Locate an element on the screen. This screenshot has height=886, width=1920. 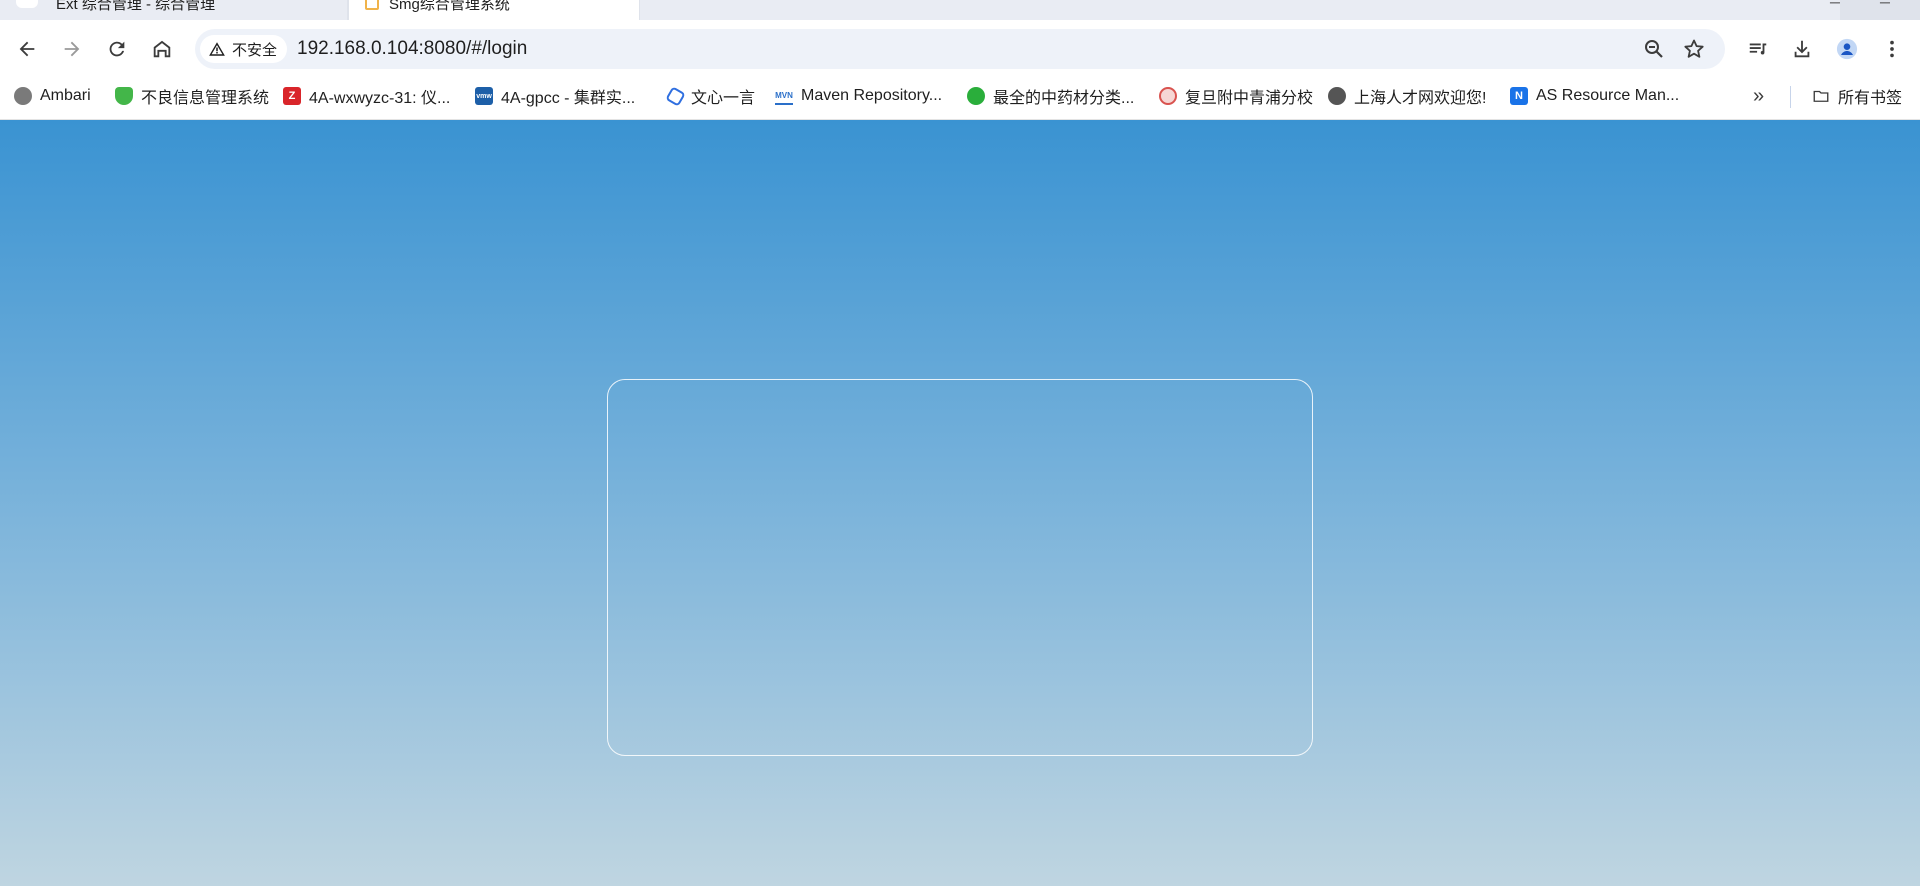
bookmark-label: 上海人才网欢迎您! is located at coordinates (1420, 98).